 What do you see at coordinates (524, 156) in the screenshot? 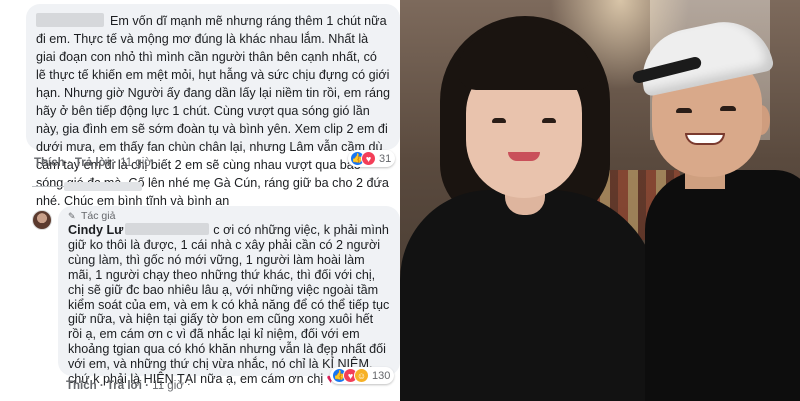
I see `woman-lips` at bounding box center [524, 156].